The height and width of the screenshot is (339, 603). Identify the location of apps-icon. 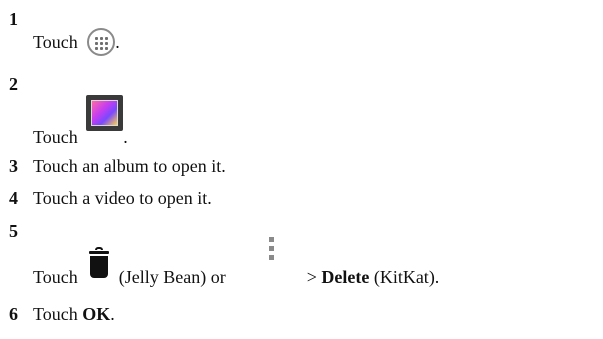
(101, 42).